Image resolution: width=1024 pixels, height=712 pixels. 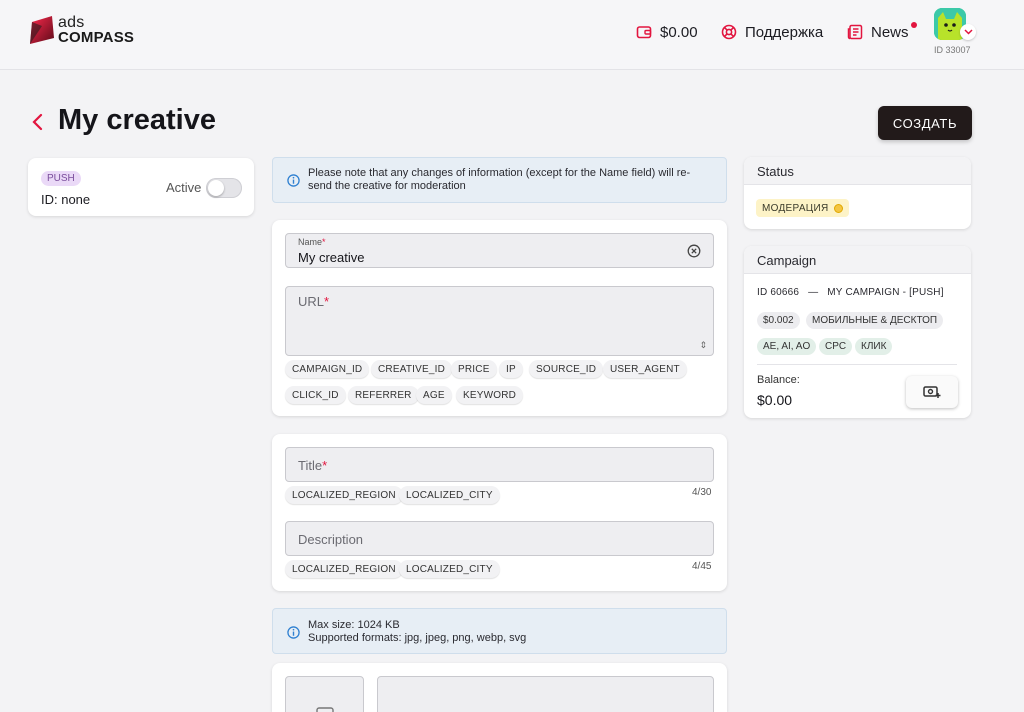 I want to click on macro-chip: CAMPAIGN_ID, so click(x=327, y=369).